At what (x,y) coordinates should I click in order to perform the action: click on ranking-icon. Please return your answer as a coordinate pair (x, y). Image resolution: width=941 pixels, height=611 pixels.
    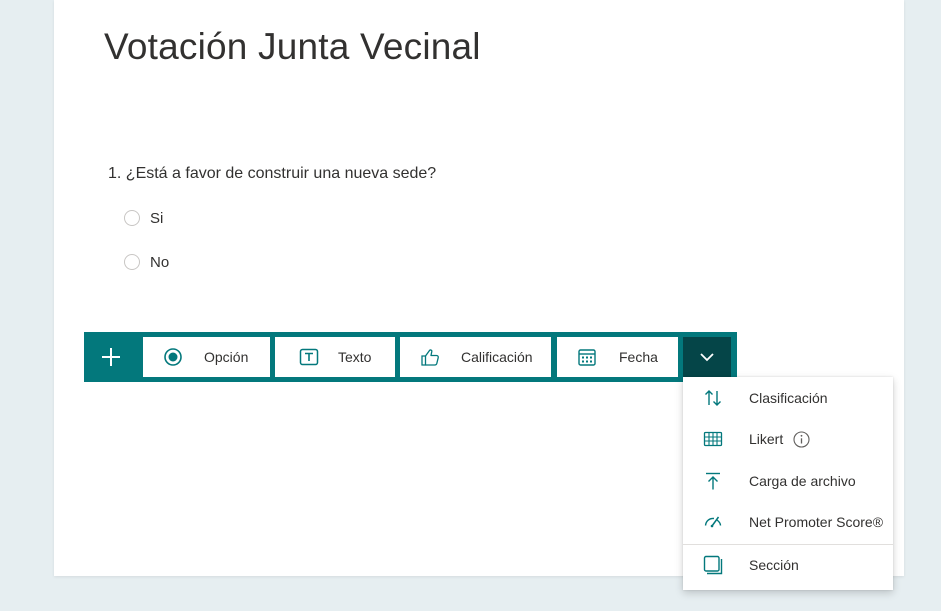
    Looking at the image, I should click on (713, 398).